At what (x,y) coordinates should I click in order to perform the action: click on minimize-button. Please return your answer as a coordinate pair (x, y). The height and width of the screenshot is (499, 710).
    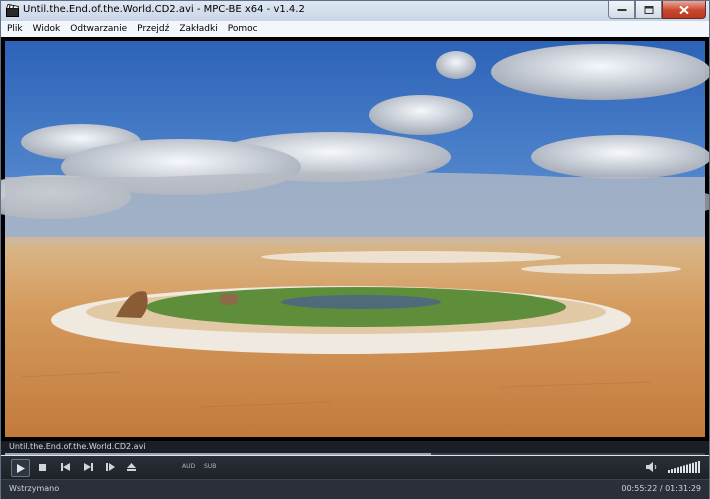
    Looking at the image, I should click on (621, 10).